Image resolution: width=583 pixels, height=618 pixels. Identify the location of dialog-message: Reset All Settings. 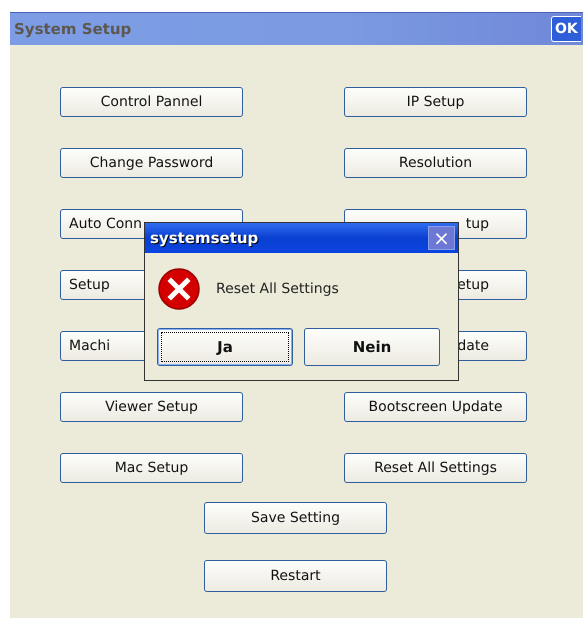
(277, 289).